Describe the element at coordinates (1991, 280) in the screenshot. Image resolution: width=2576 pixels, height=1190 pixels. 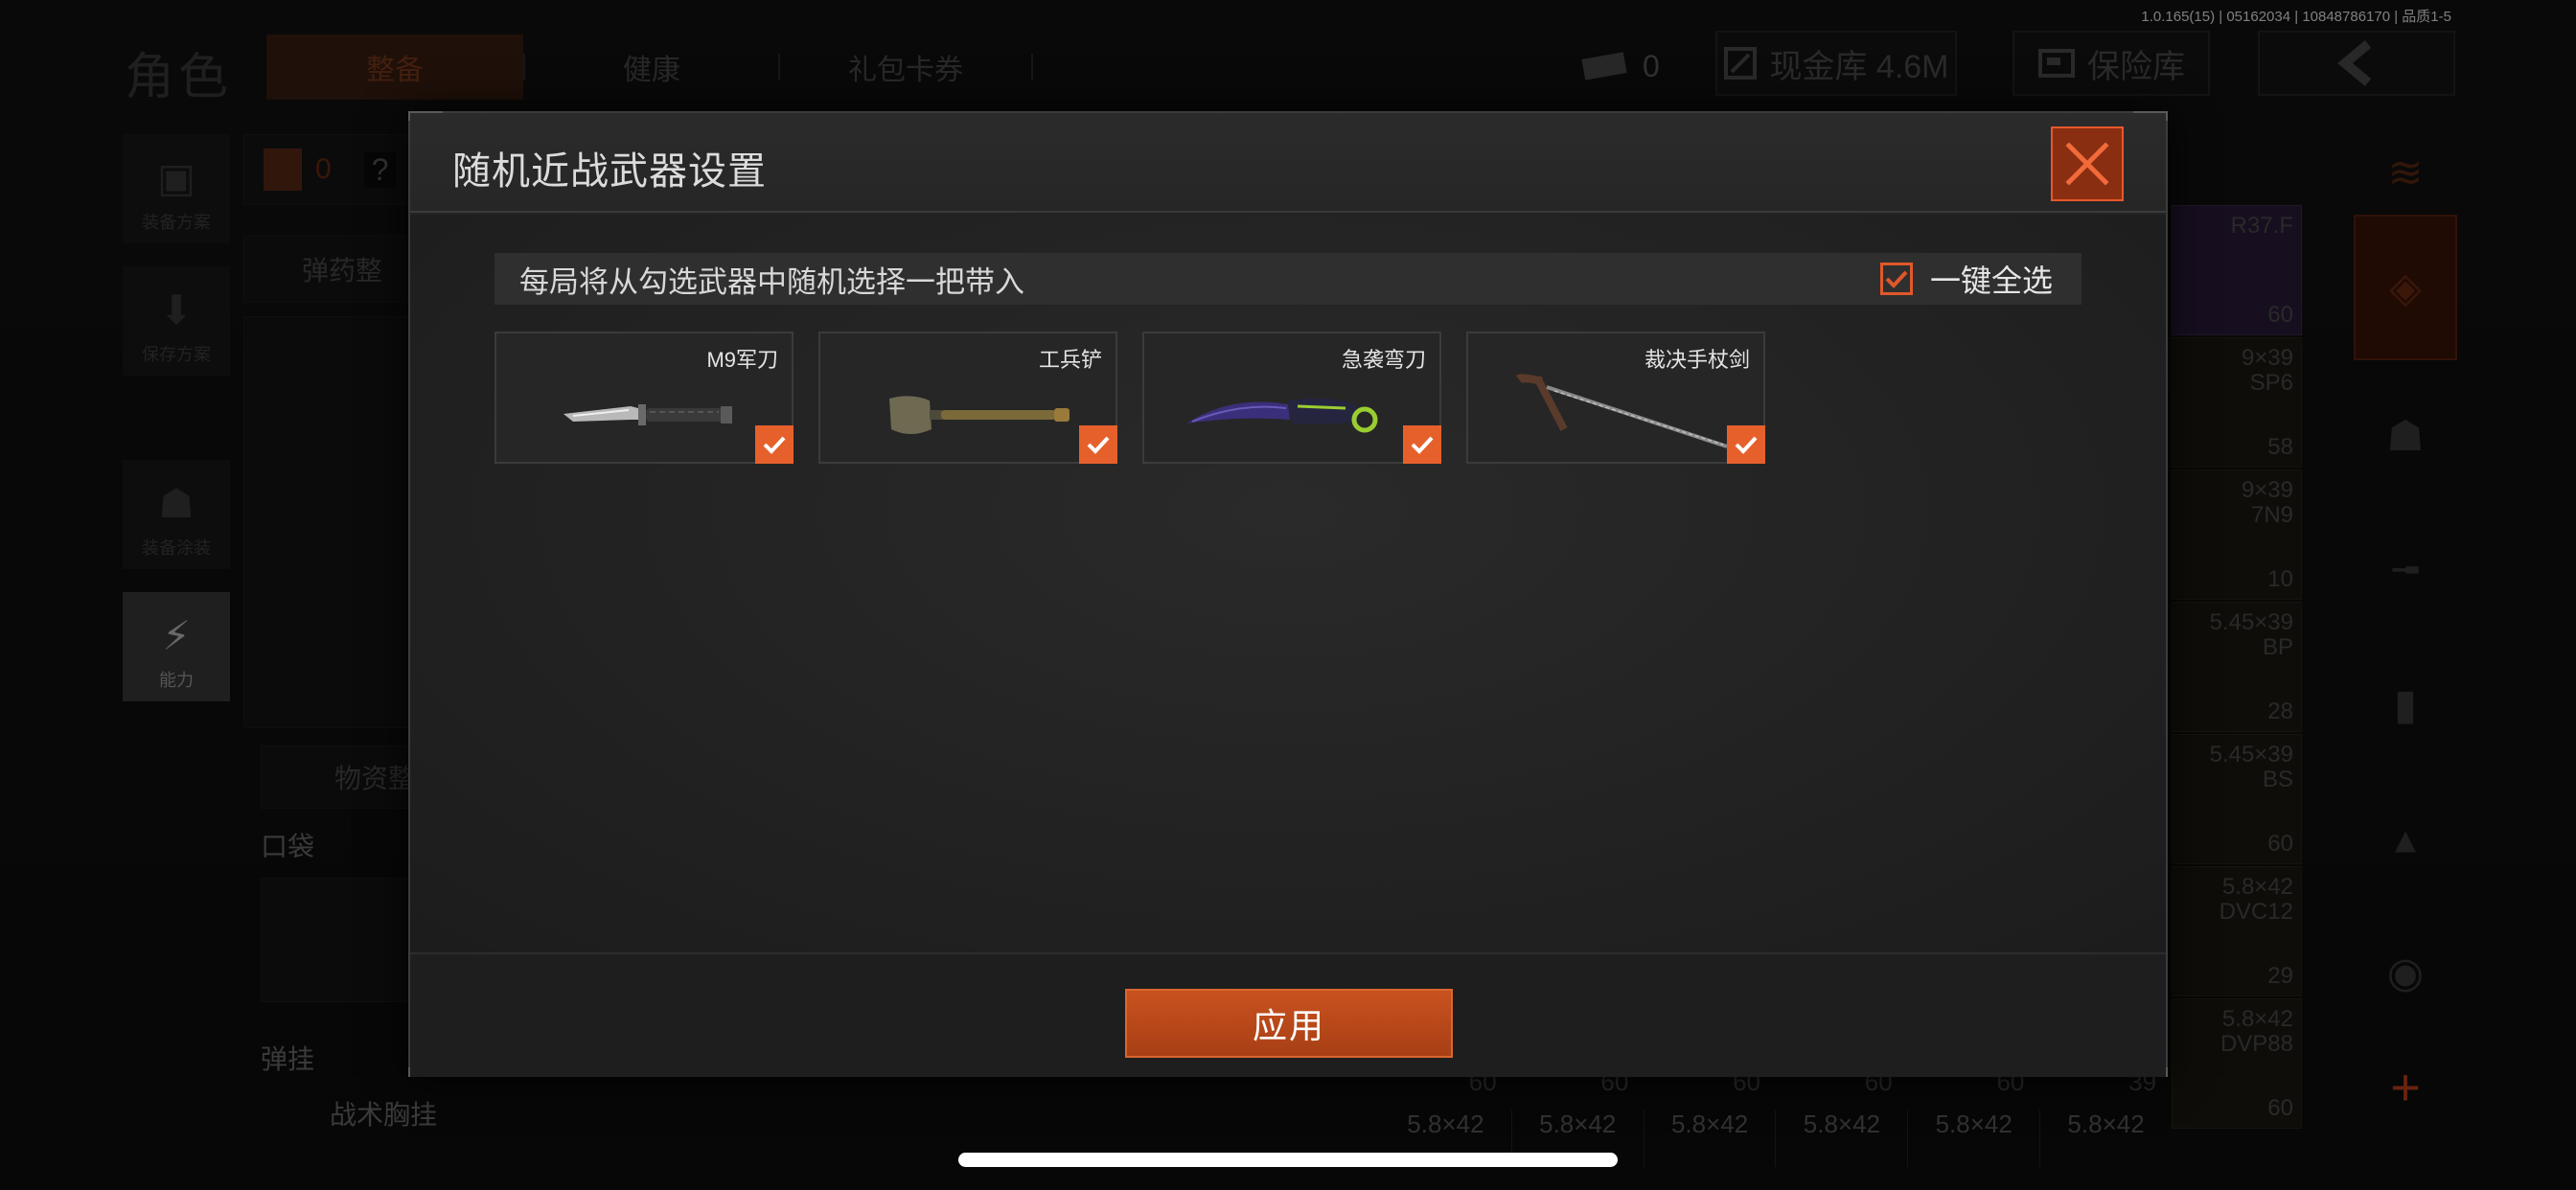
I see `select-all-label: 一键全选` at that location.